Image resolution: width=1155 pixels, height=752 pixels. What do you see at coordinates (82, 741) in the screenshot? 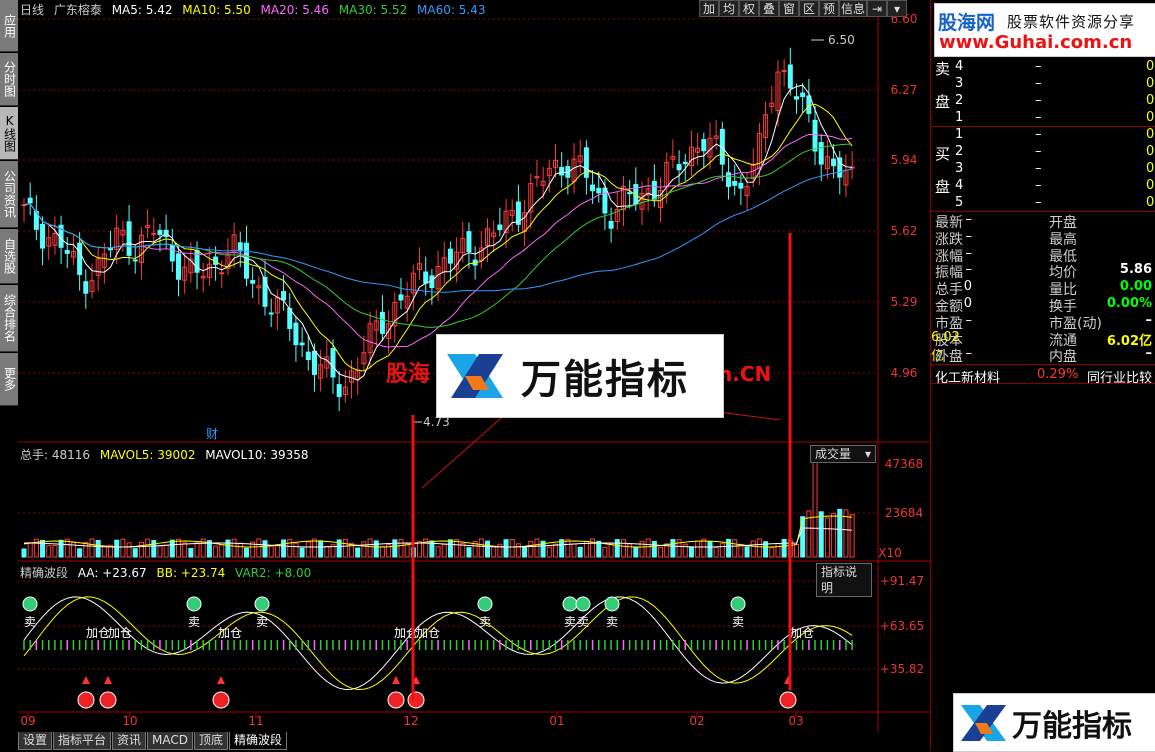
I see `bottom-tab-1: 指标平台` at bounding box center [82, 741].